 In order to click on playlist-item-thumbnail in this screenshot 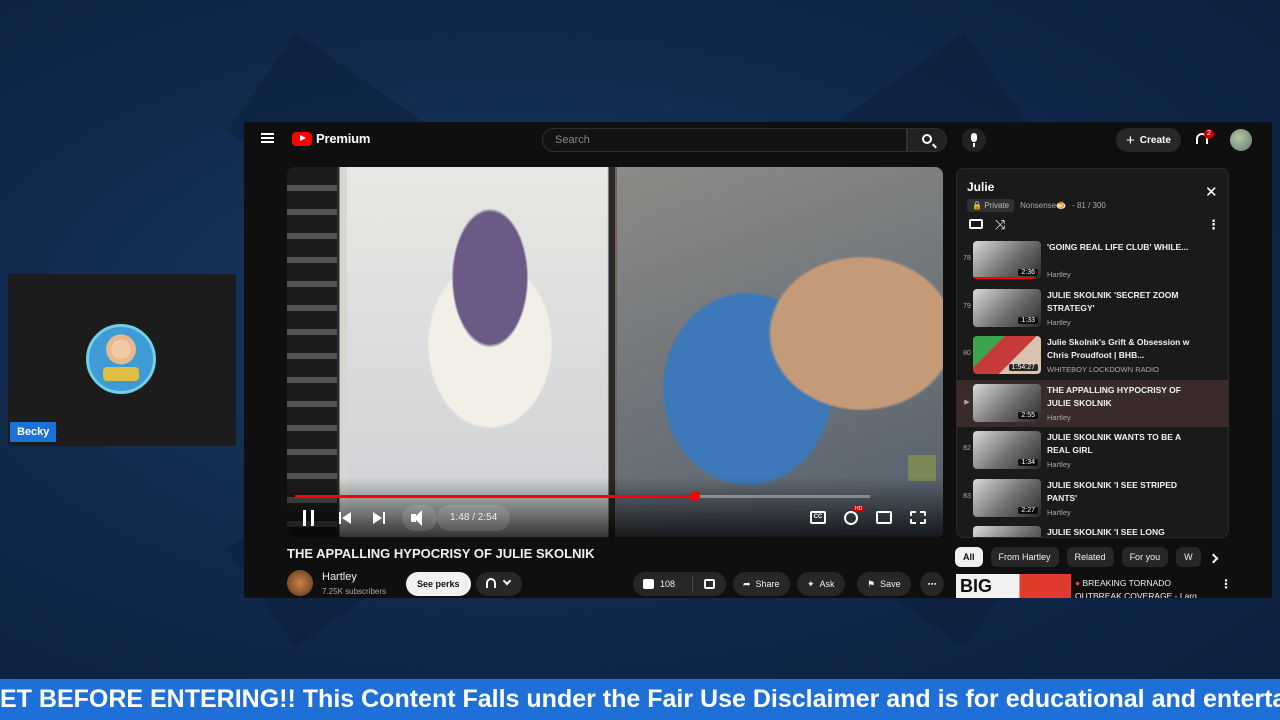, I will do `click(1007, 531)`.